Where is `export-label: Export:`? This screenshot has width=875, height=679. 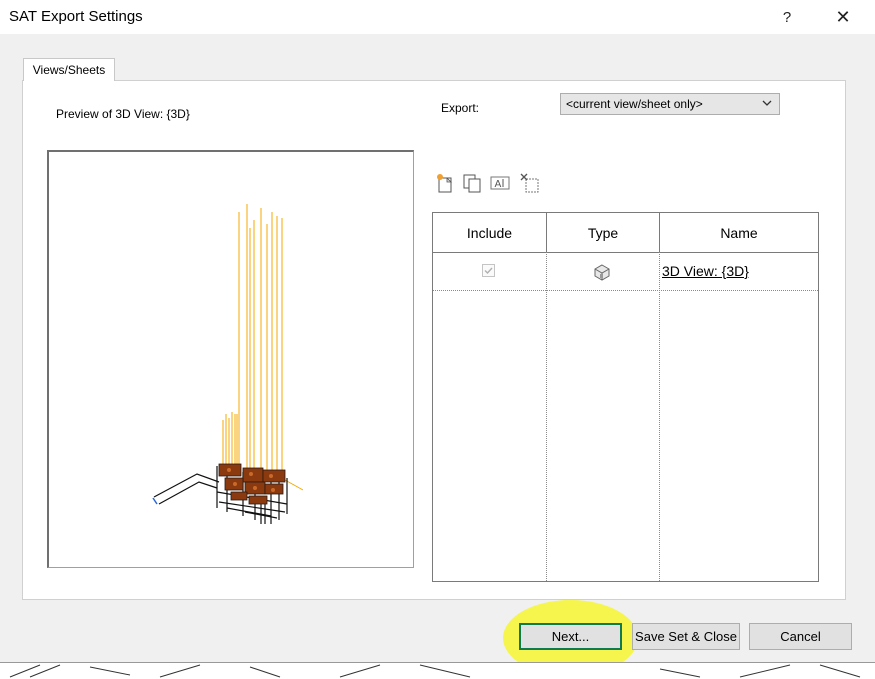
export-label: Export: is located at coordinates (460, 108).